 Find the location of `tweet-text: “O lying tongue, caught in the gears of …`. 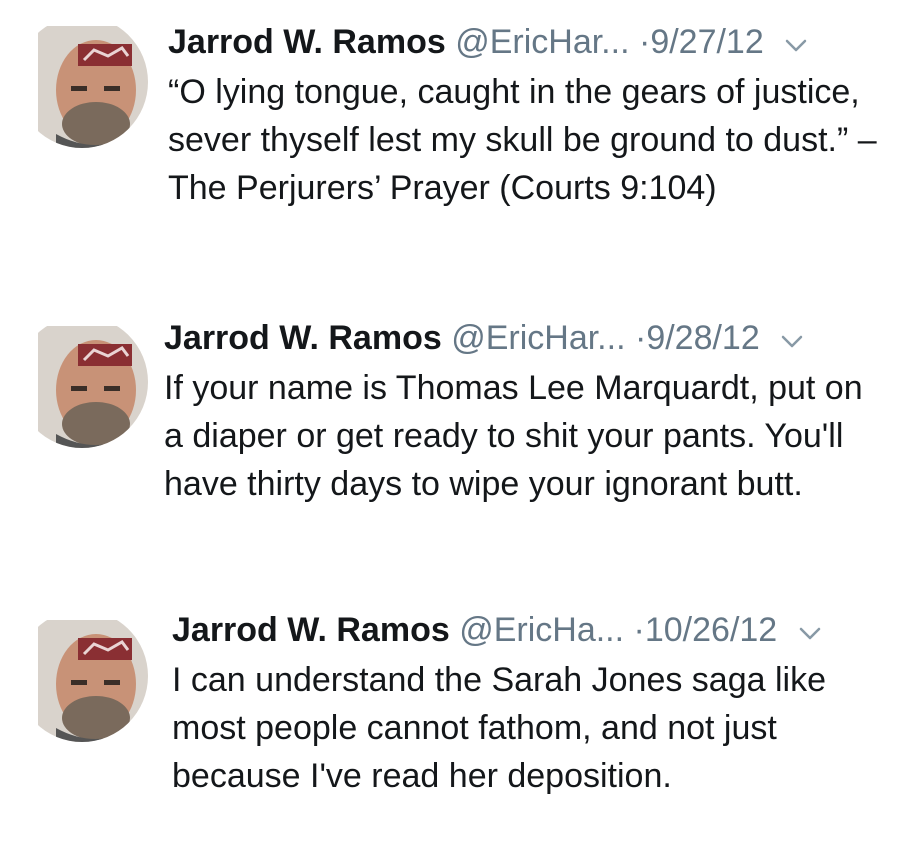

tweet-text: “O lying tongue, caught in the gears of … is located at coordinates (522, 140).